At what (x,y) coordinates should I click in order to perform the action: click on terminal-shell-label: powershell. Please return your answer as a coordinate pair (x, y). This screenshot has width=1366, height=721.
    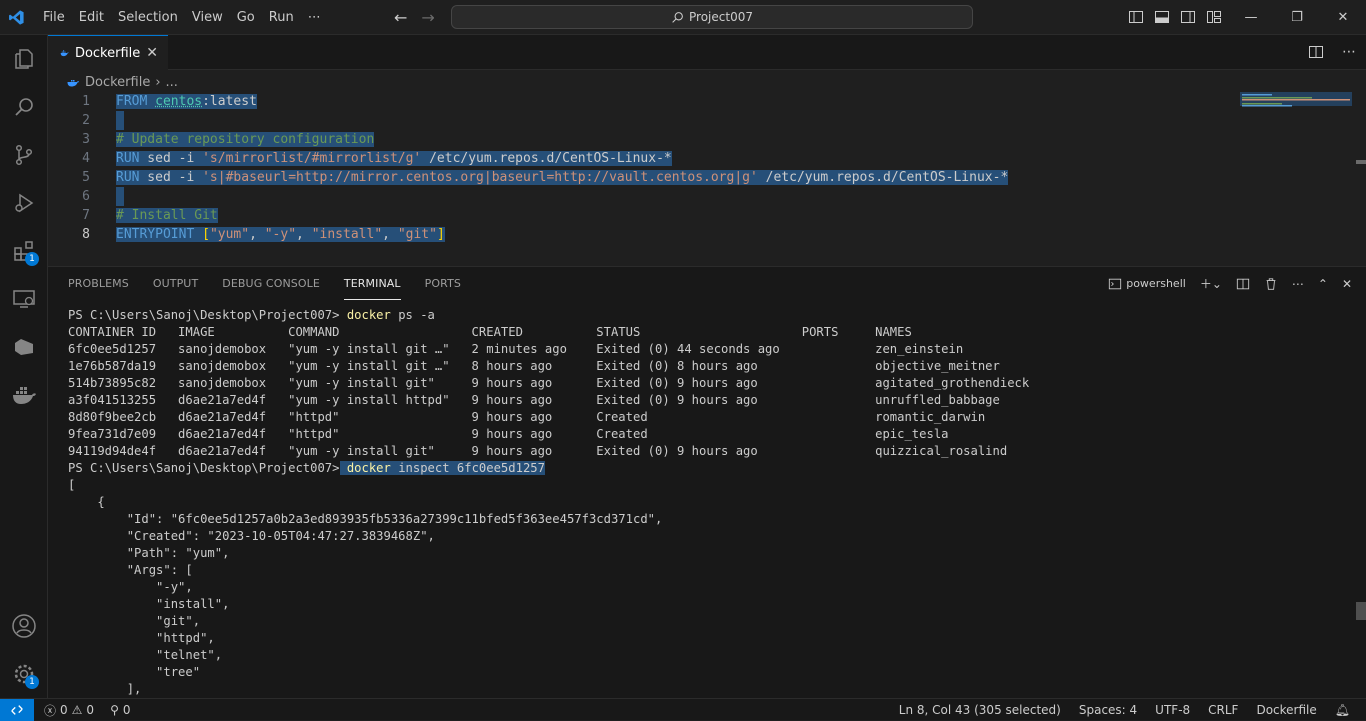
    Looking at the image, I should click on (1156, 283).